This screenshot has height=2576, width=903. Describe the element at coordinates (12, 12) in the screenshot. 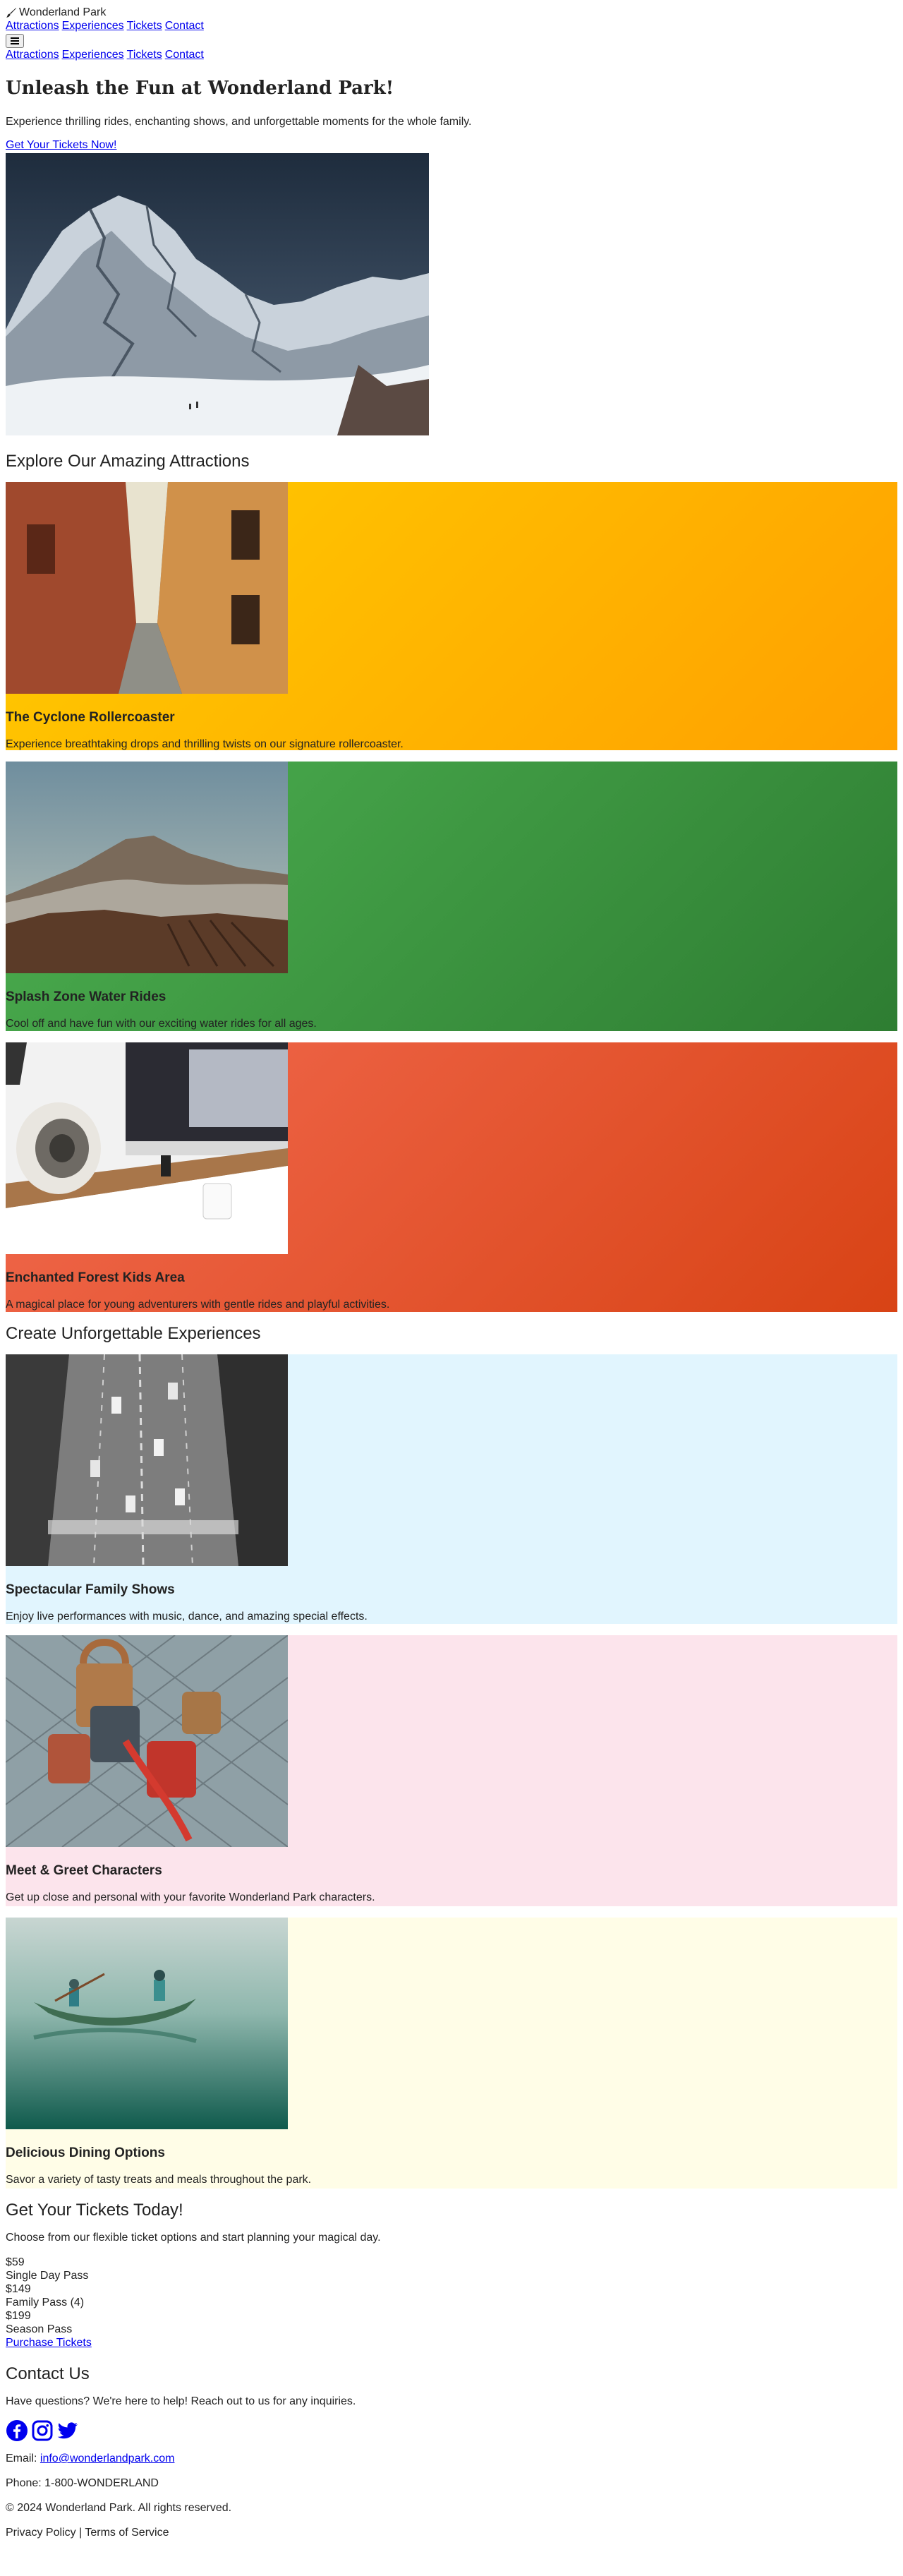

I see `brush-icon` at that location.